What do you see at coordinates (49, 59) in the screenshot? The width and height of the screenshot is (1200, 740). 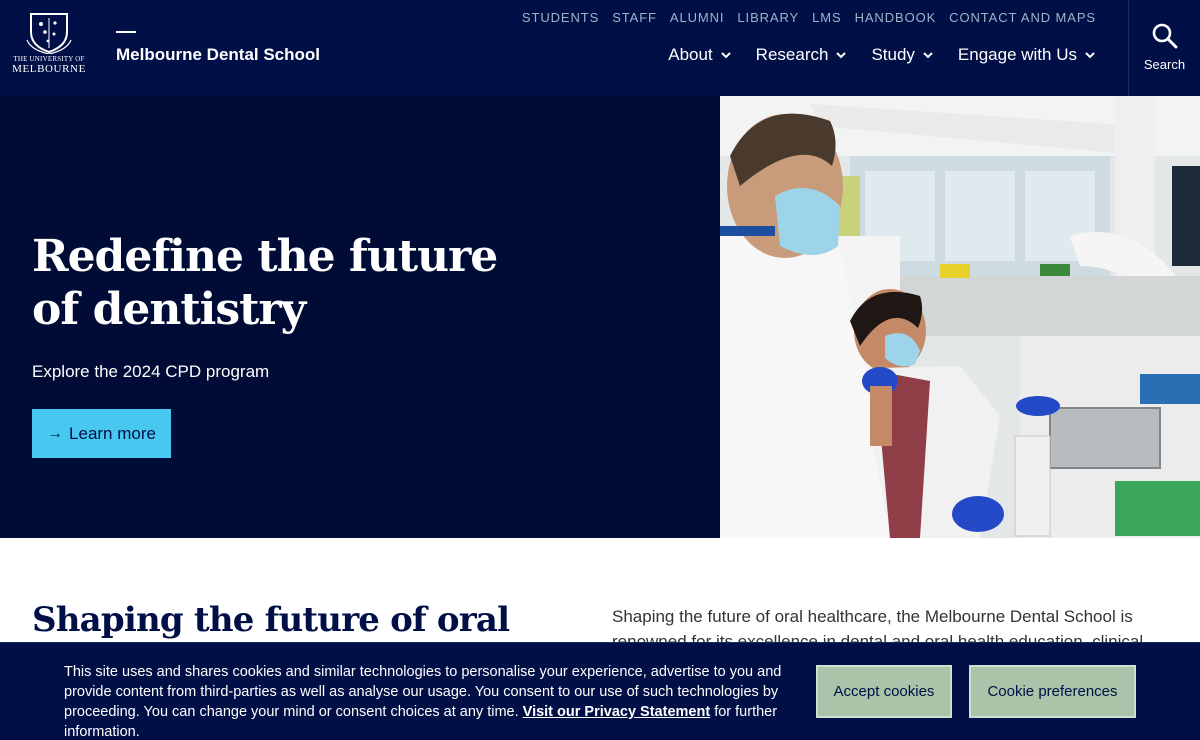 I see `logo-line-1: THE UNIVERSITY OF` at bounding box center [49, 59].